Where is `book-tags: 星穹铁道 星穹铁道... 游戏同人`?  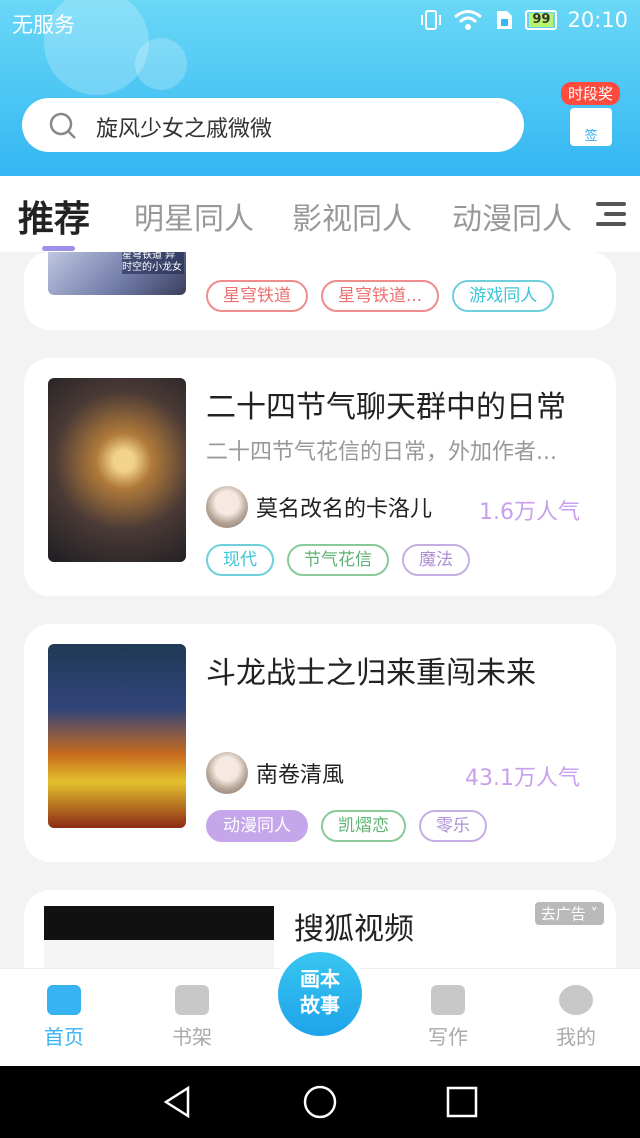
book-tags: 星穹铁道 星穹铁道... 游戏同人 is located at coordinates (380, 296).